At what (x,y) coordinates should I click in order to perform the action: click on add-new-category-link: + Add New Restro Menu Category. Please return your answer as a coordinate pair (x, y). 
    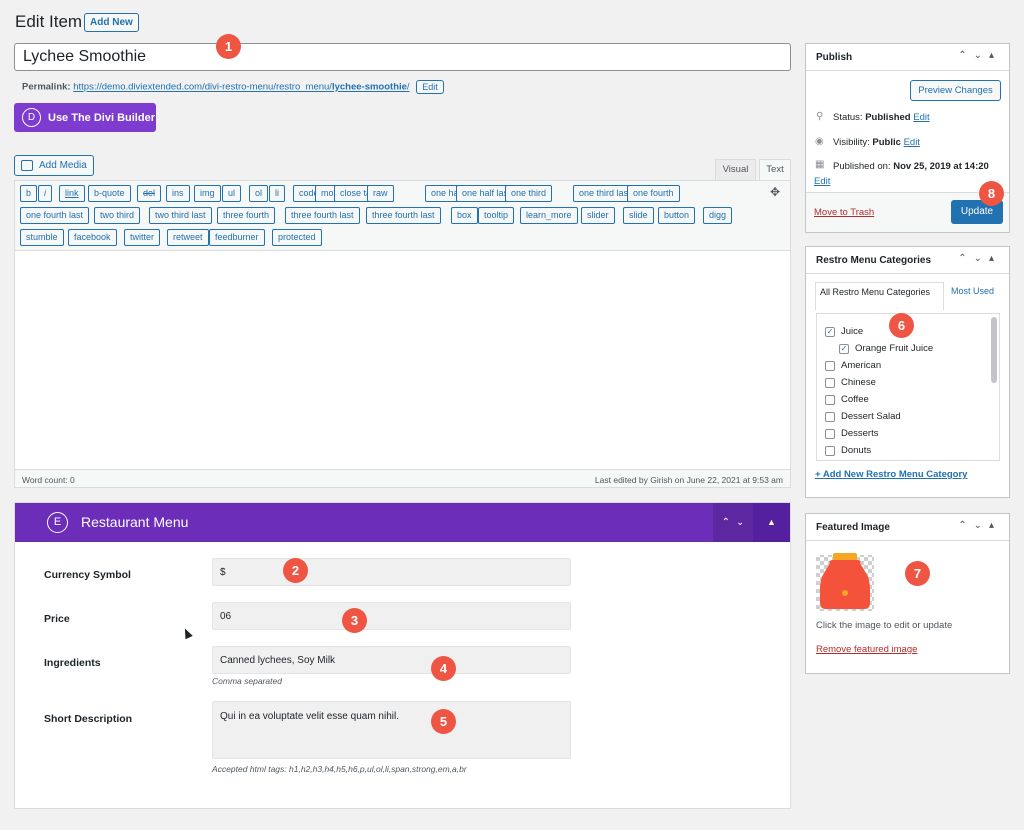
    Looking at the image, I should click on (891, 474).